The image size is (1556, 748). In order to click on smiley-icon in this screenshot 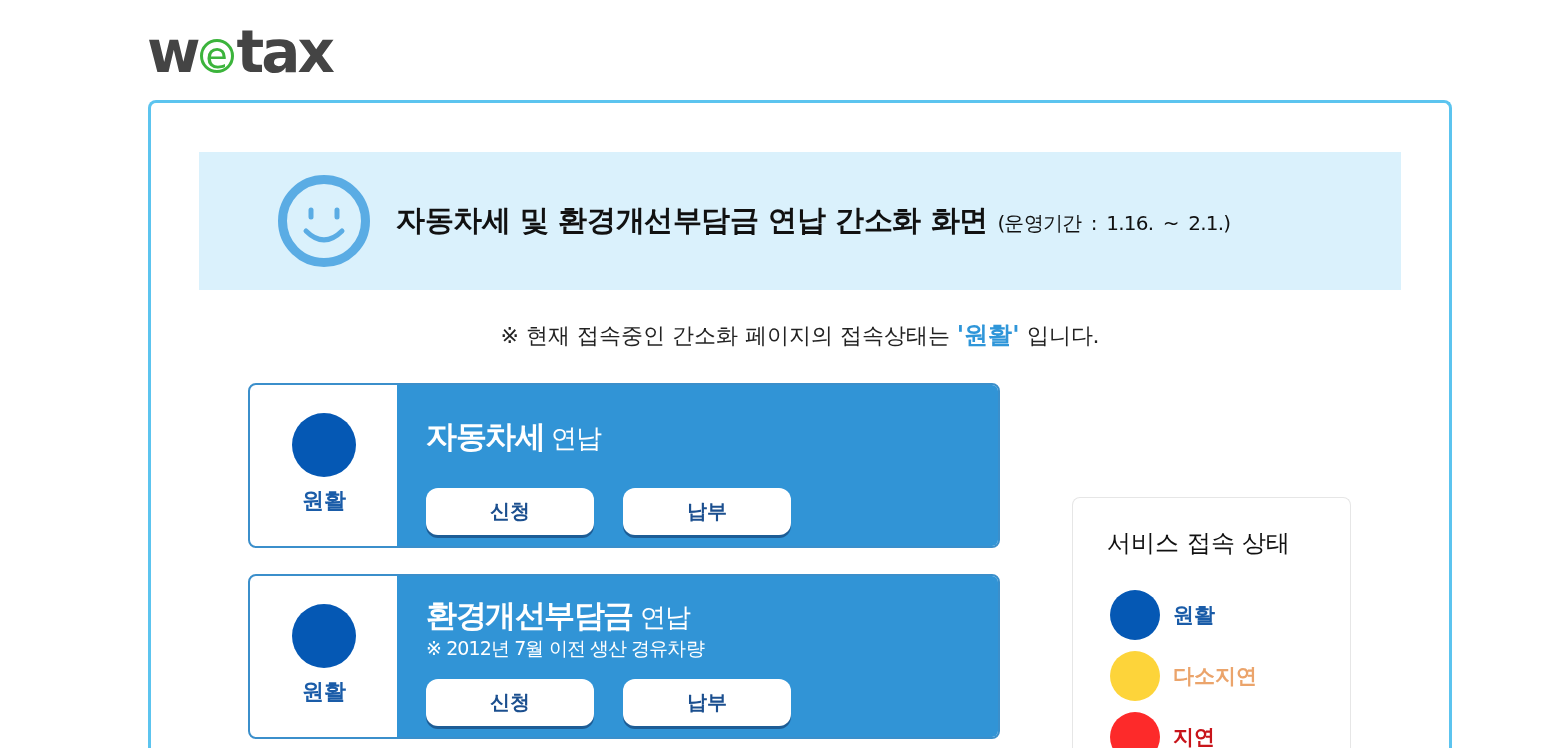, I will do `click(324, 221)`.